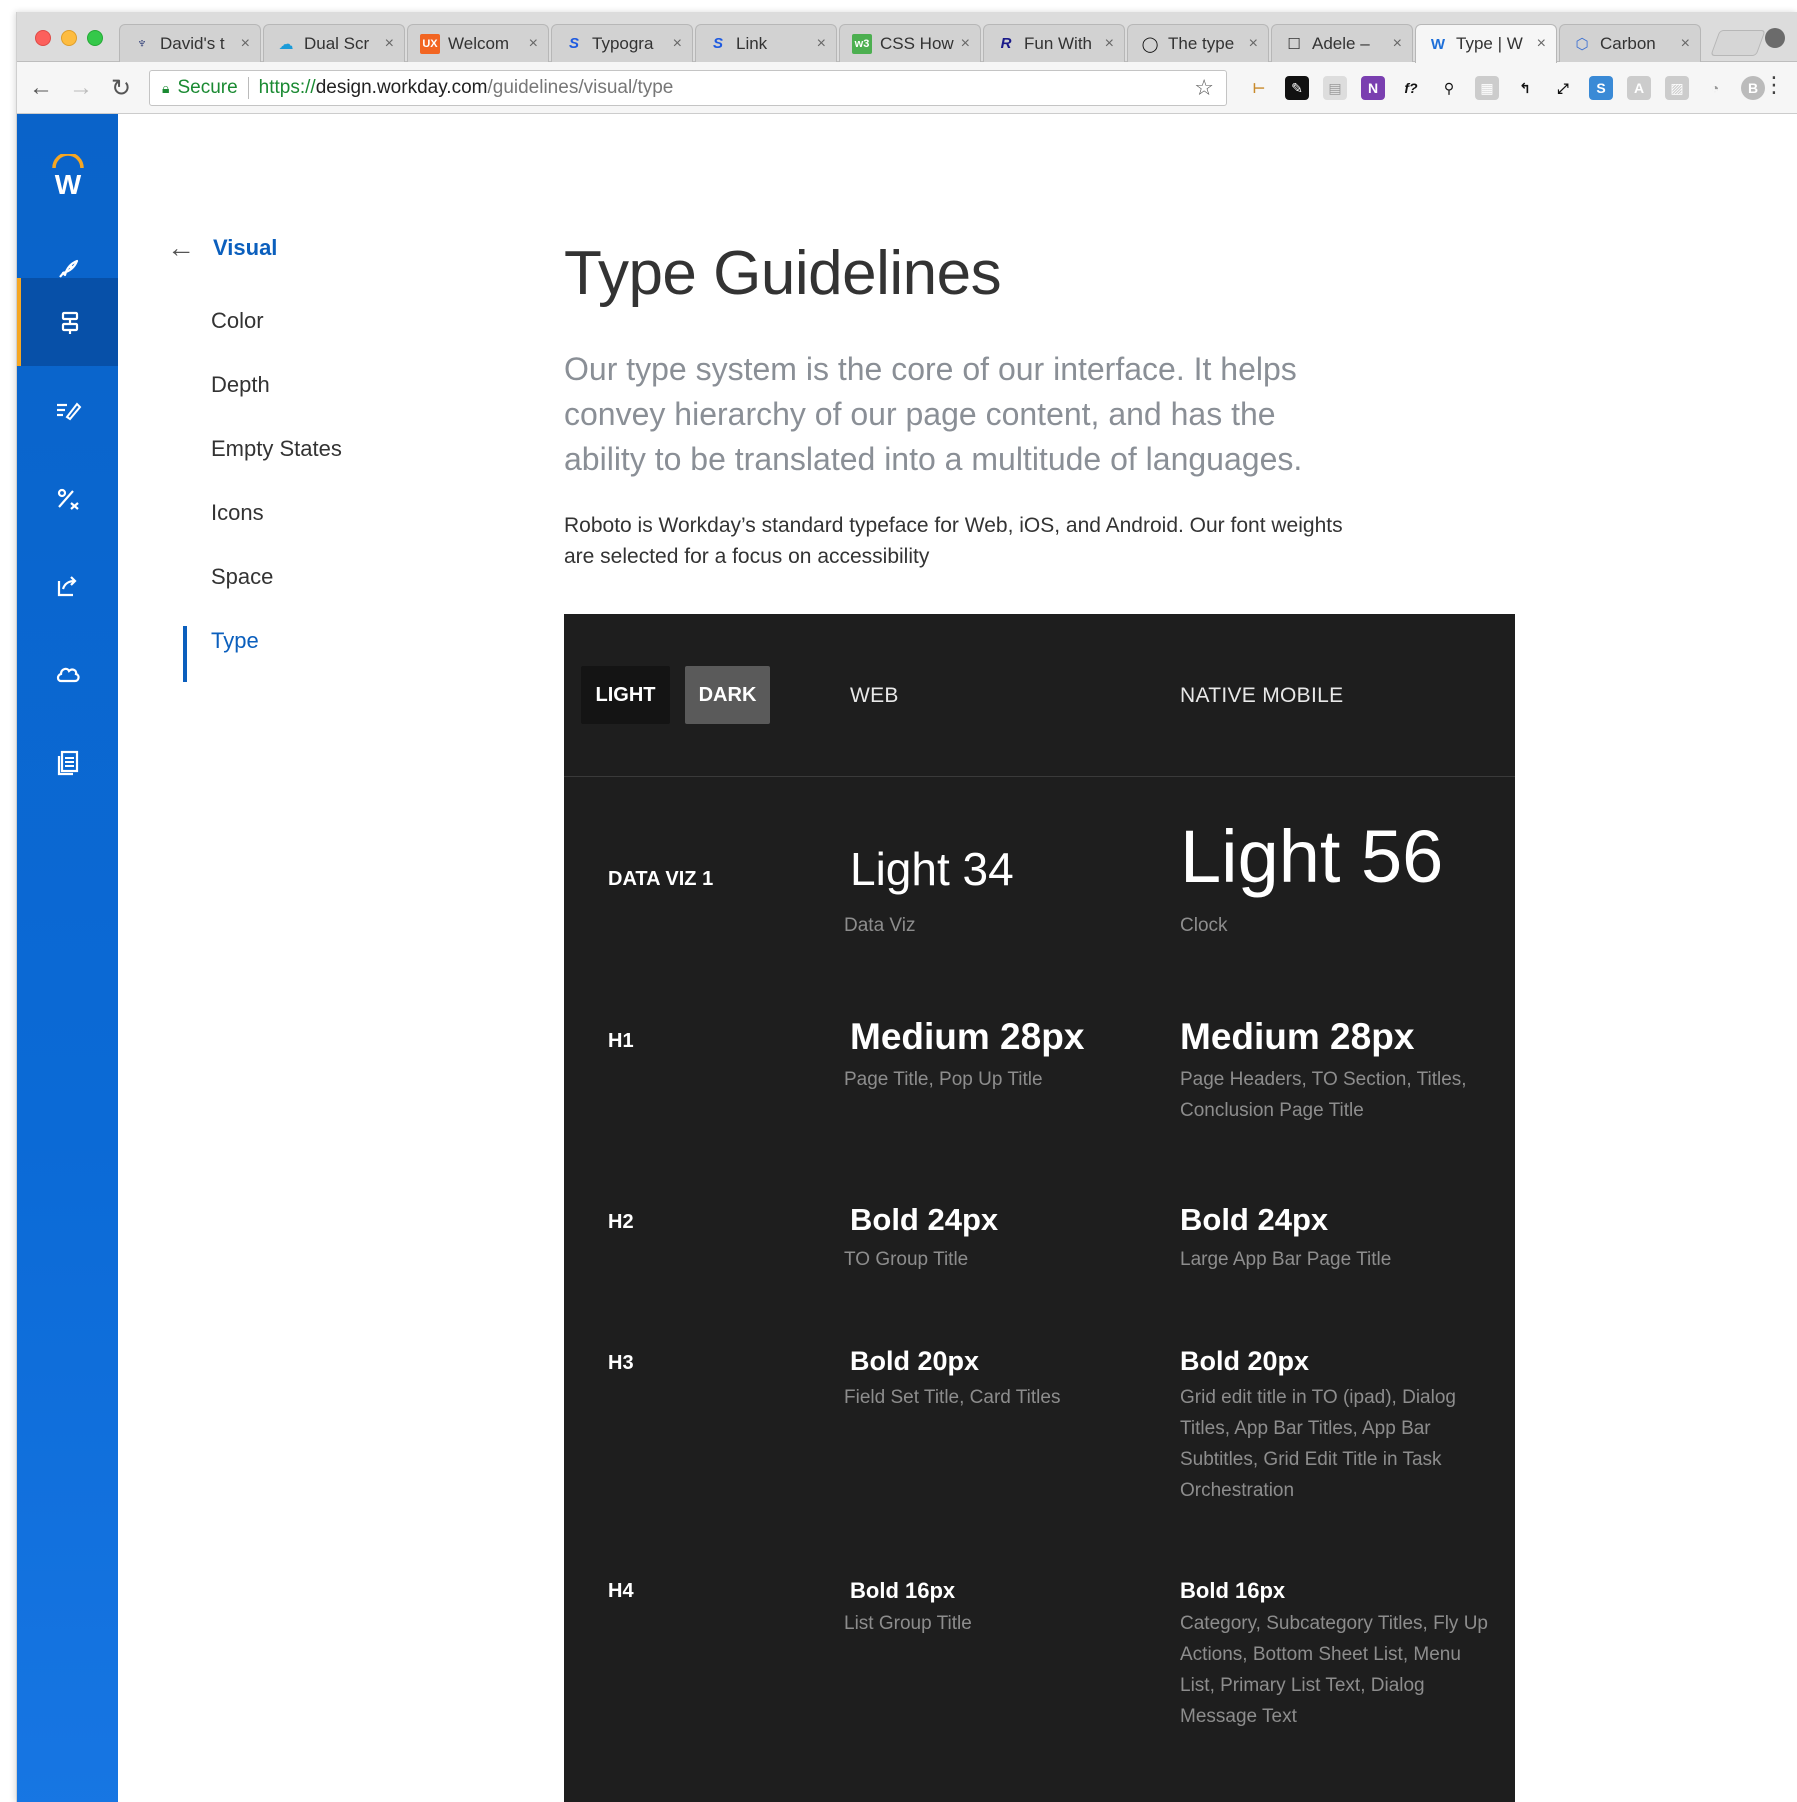  What do you see at coordinates (81, 88) in the screenshot?
I see `forward-arrow-icon: →` at bounding box center [81, 88].